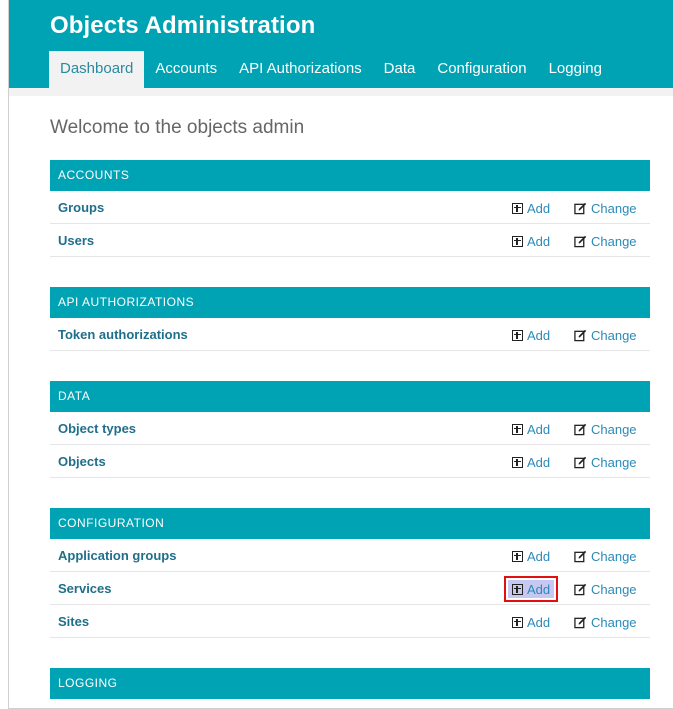 The width and height of the screenshot is (673, 709). I want to click on change-button-groups: Change, so click(605, 208).